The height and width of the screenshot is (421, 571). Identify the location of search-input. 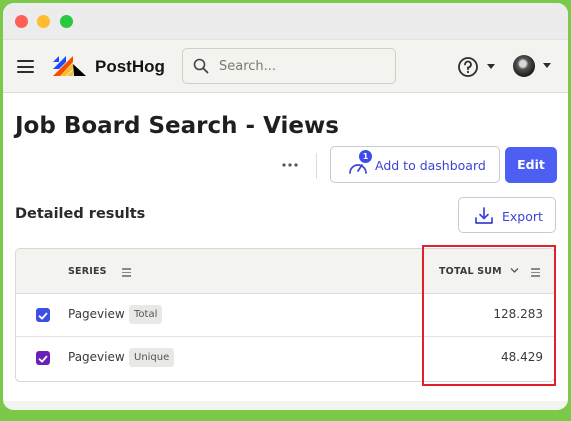
(304, 66).